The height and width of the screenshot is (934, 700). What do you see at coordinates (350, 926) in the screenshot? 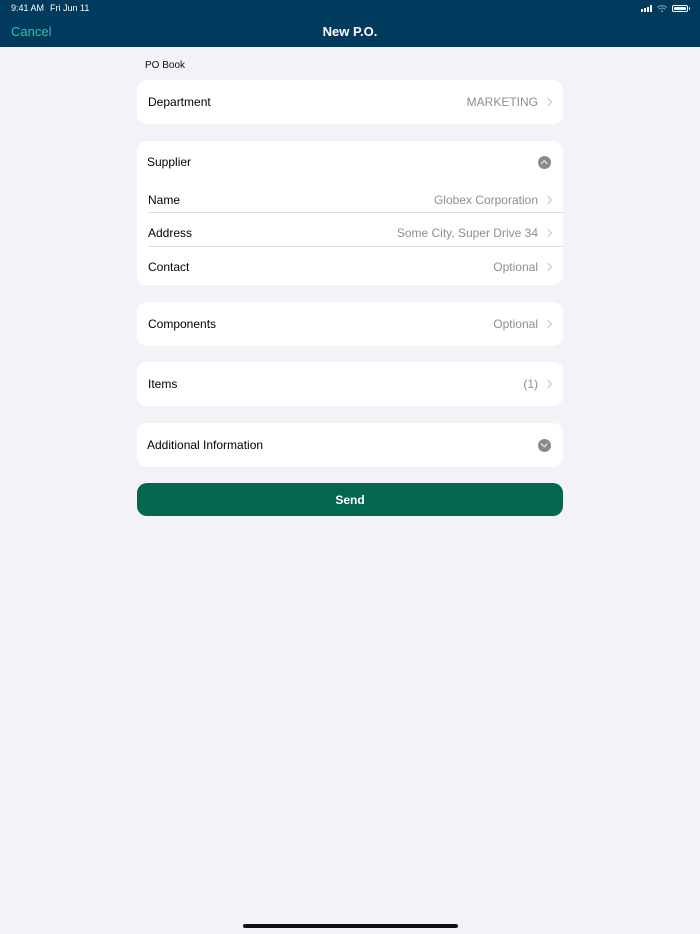
I see `home-indicator` at bounding box center [350, 926].